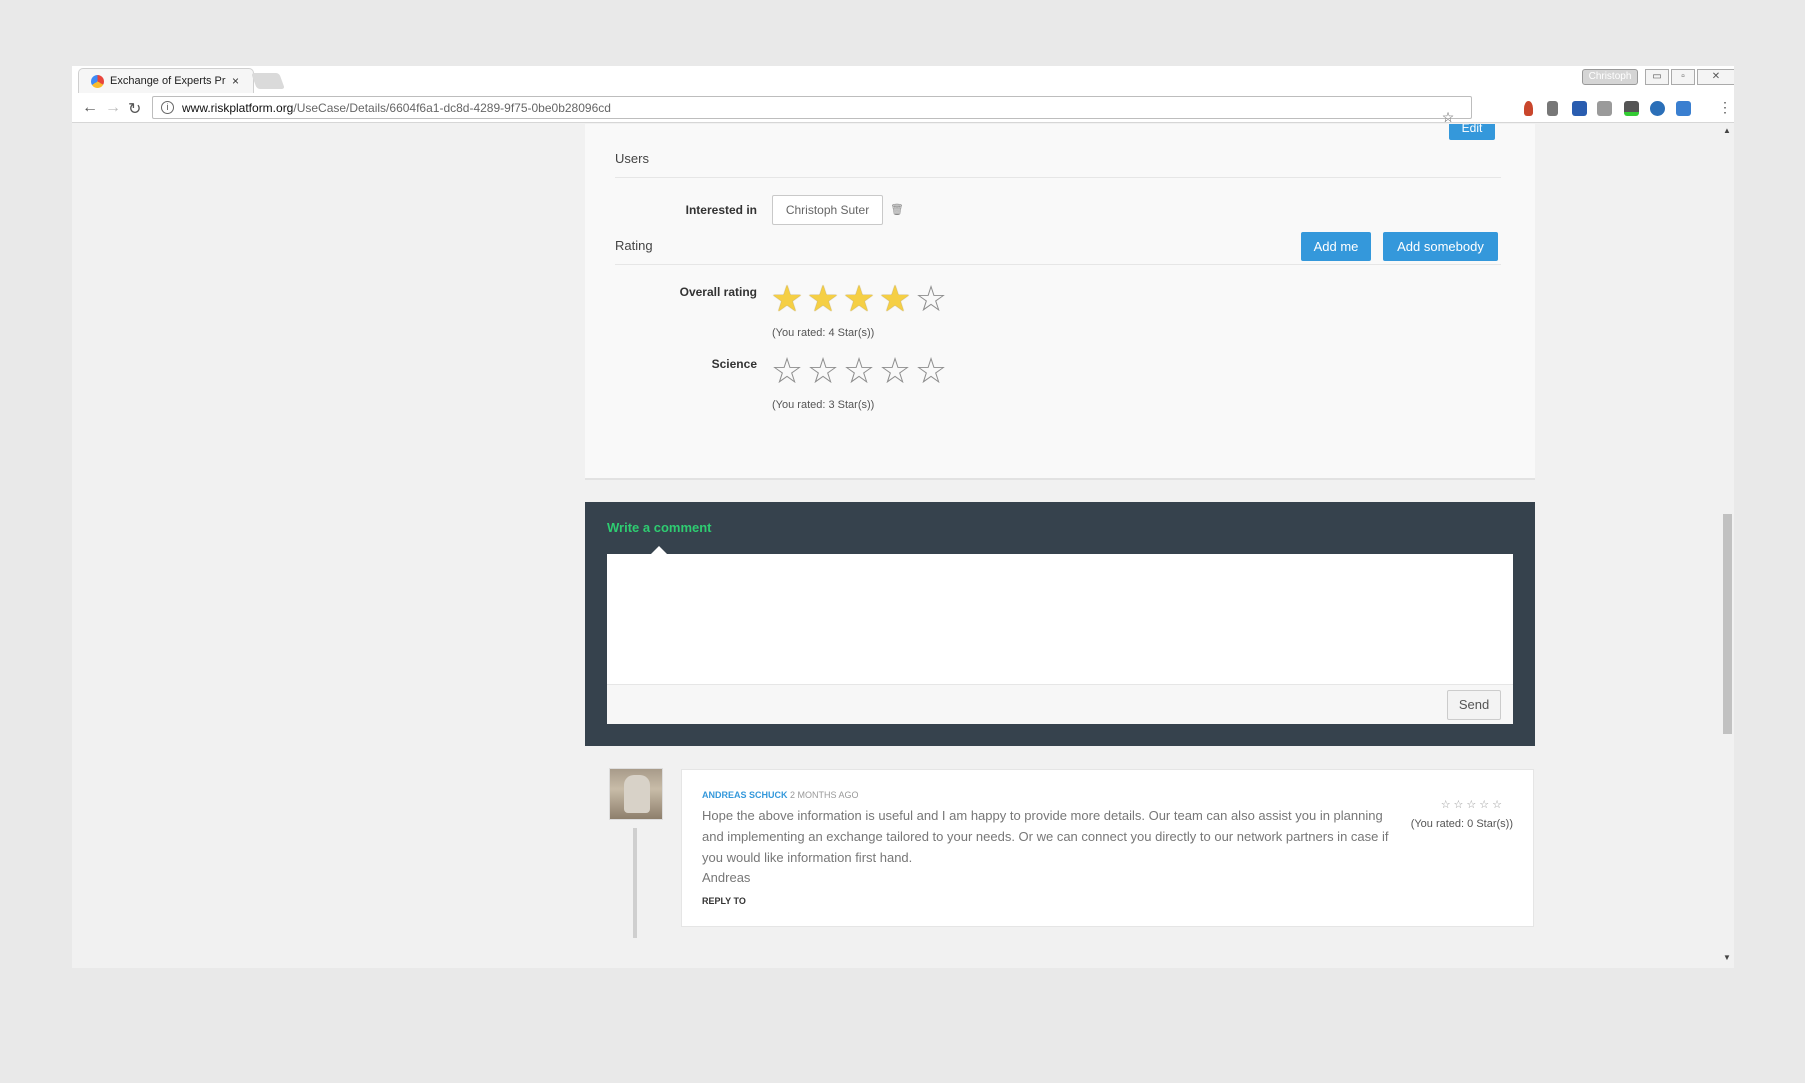 This screenshot has width=1805, height=1083. Describe the element at coordinates (1060, 624) in the screenshot. I see `write-comment-box: Write a comment Send` at that location.